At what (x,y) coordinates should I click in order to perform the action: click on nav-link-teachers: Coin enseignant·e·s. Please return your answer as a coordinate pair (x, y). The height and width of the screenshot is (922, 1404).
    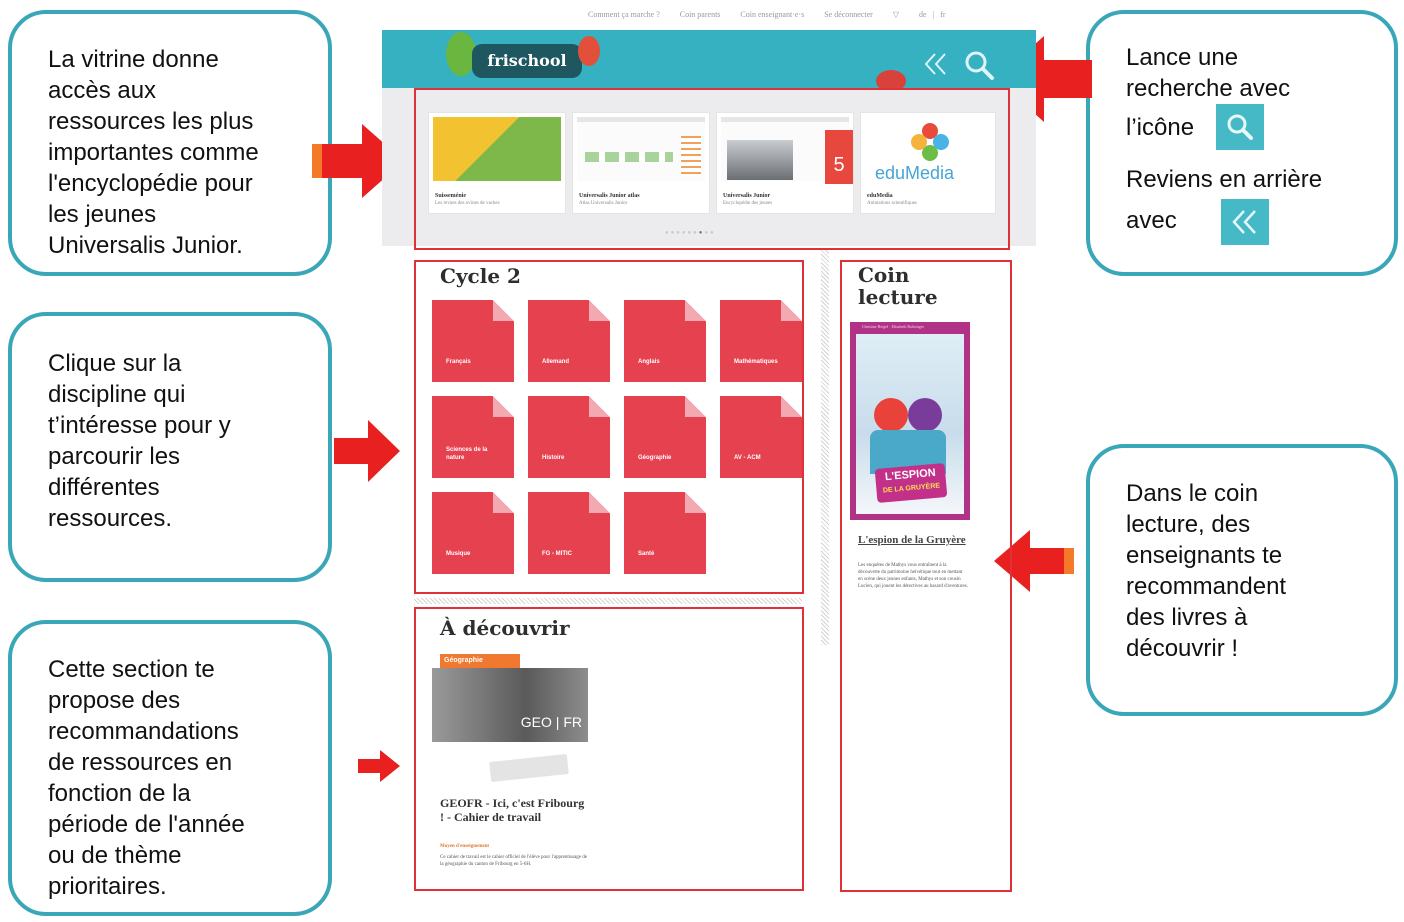
    Looking at the image, I should click on (772, 14).